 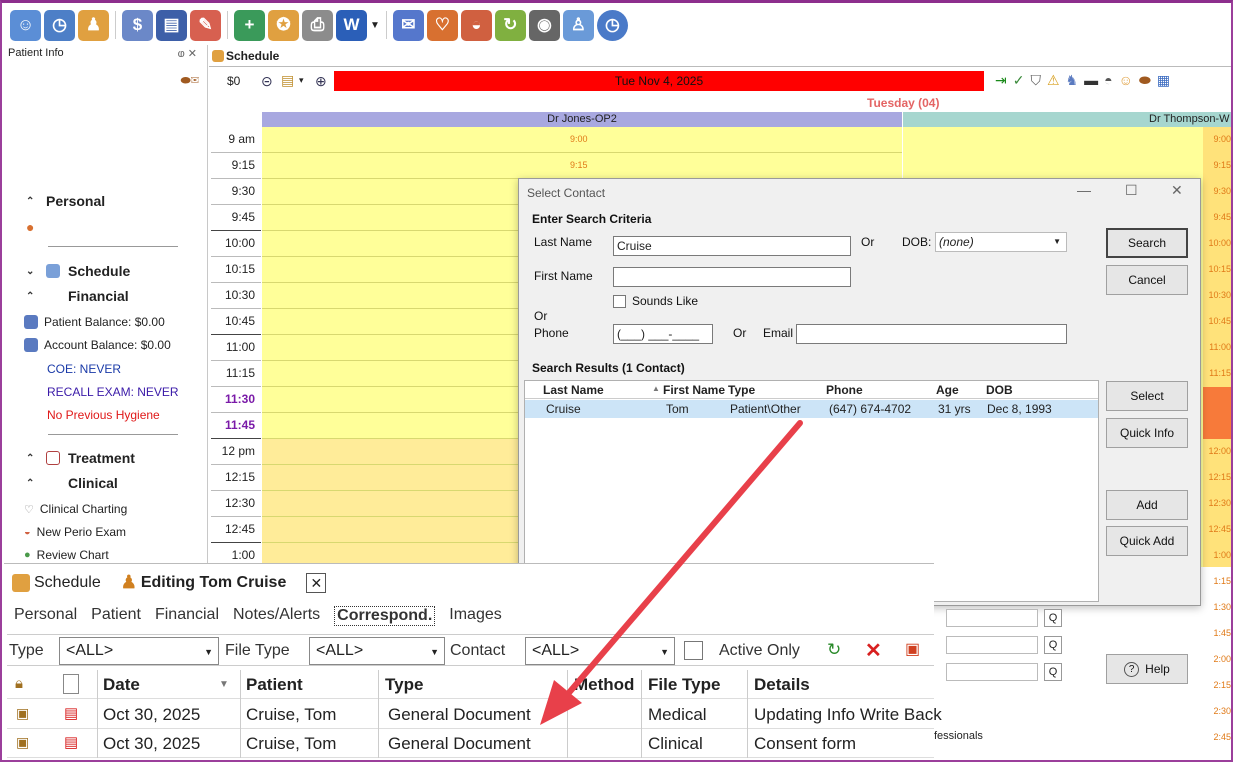 I want to click on pdf-export-icon: ▣, so click(x=912, y=649).